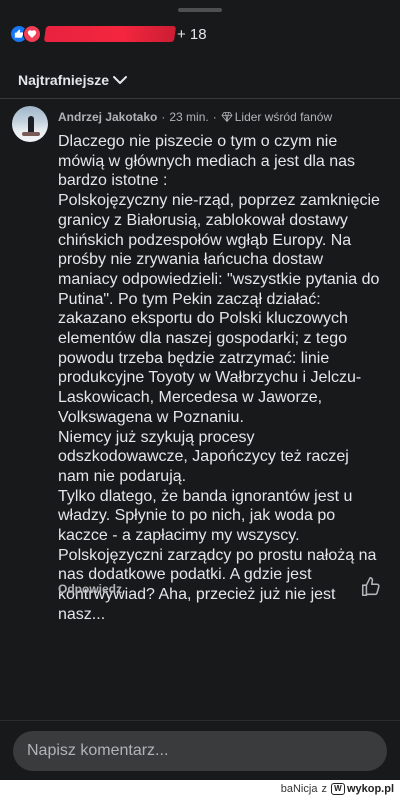 Image resolution: width=400 pixels, height=797 pixels. What do you see at coordinates (200, 788) in the screenshot?
I see `watermark-bar: baNicja z W wykop.pl` at bounding box center [200, 788].